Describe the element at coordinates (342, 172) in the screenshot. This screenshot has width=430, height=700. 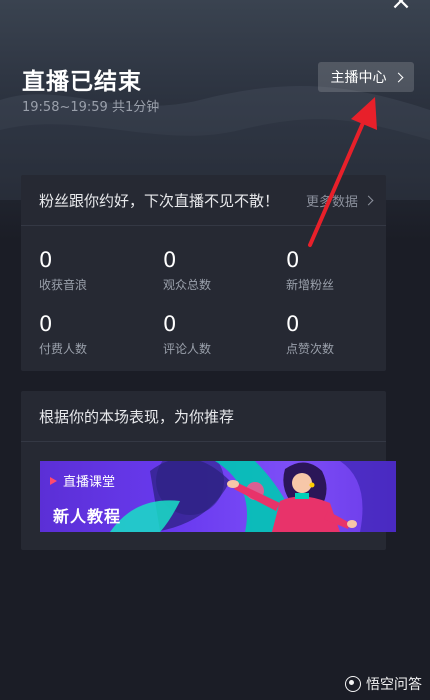
I see `annotation-arrow-icon` at that location.